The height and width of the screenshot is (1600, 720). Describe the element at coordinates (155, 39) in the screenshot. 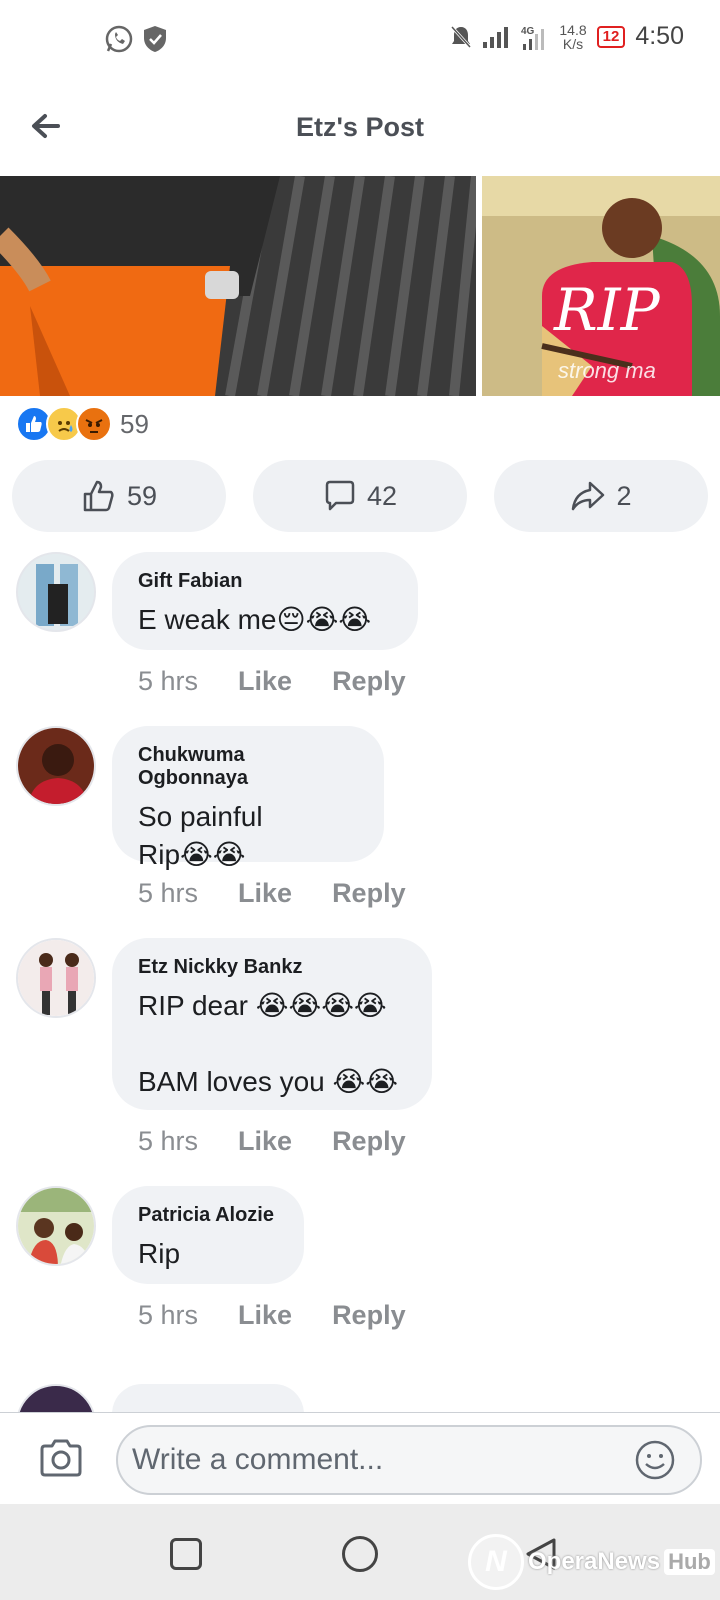

I see `shield-icon` at that location.